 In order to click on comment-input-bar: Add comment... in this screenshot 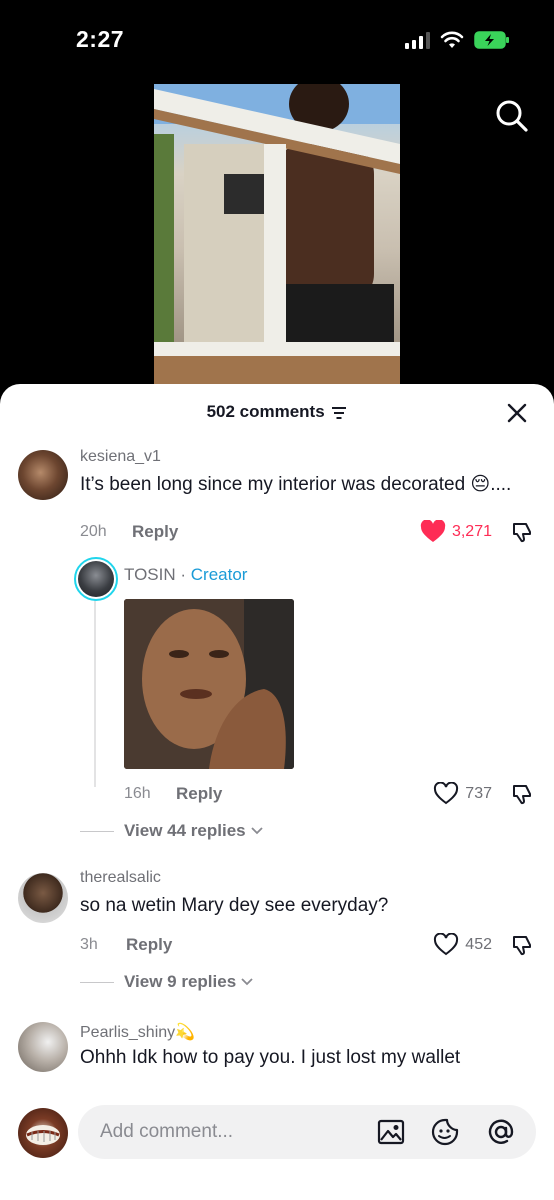, I will do `click(277, 1150)`.